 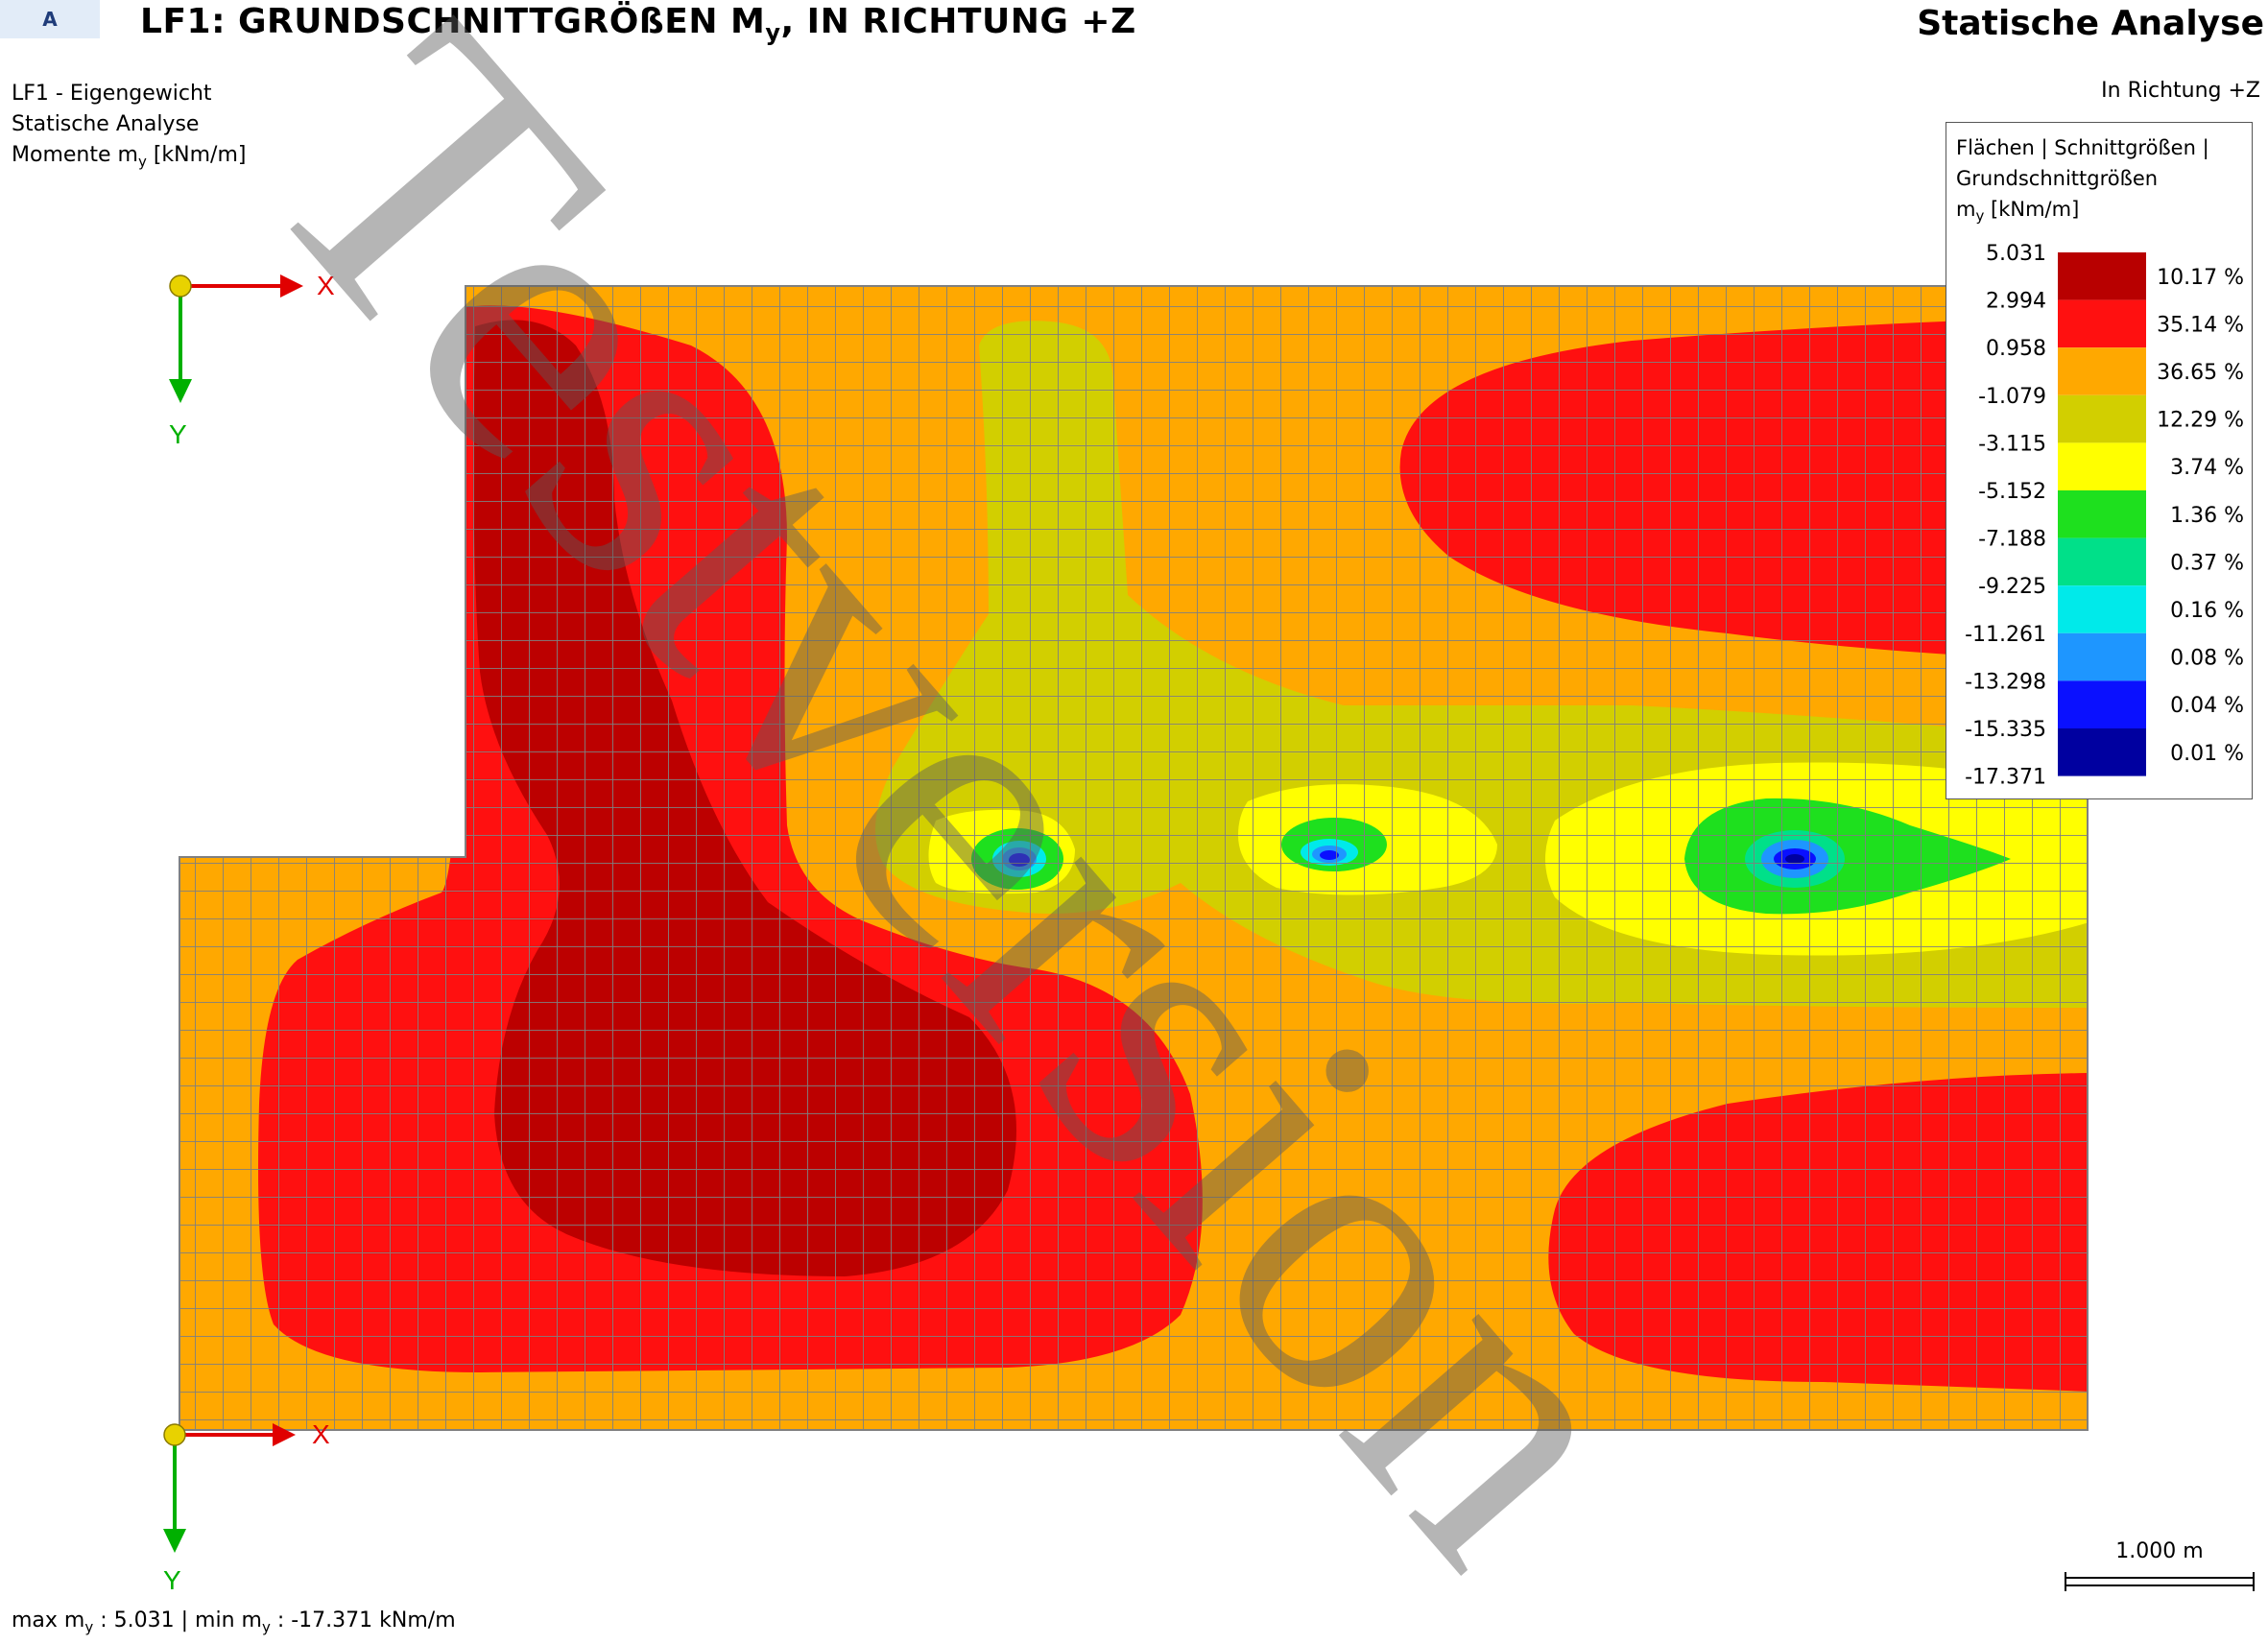 I want to click on y-axis-label-bottom: Y, so click(x=172, y=1580).